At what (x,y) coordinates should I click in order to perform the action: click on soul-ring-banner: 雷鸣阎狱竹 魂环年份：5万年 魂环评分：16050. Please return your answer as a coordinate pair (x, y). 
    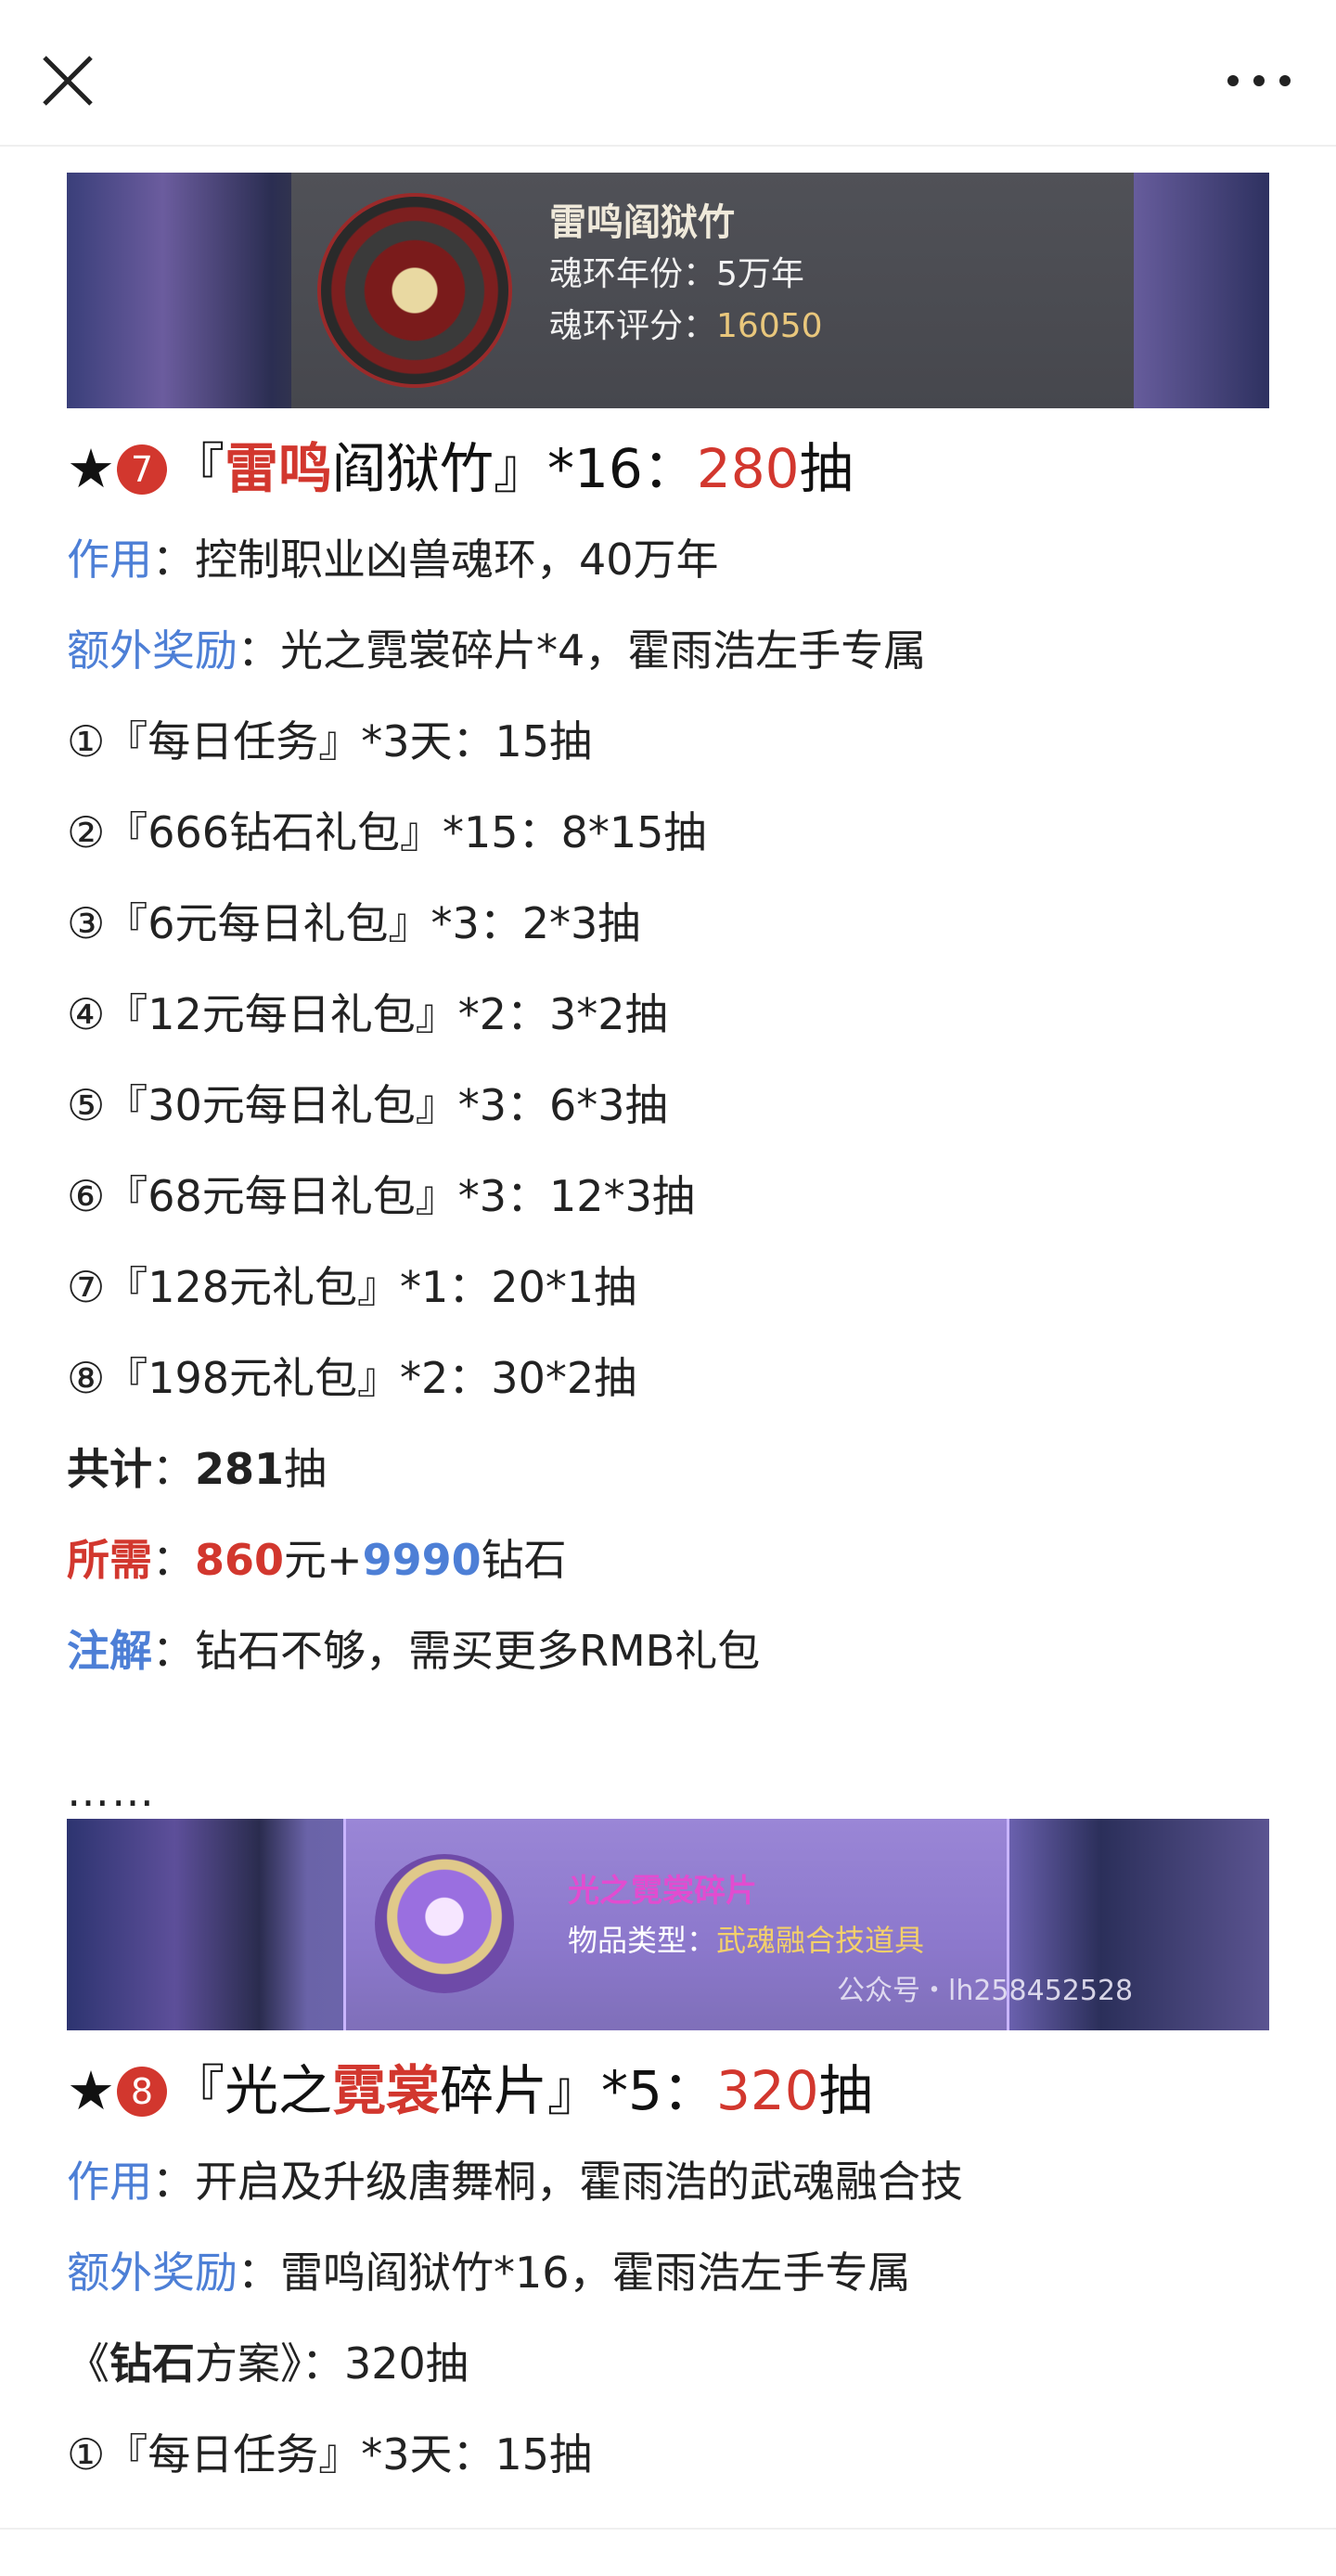
    Looking at the image, I should click on (668, 290).